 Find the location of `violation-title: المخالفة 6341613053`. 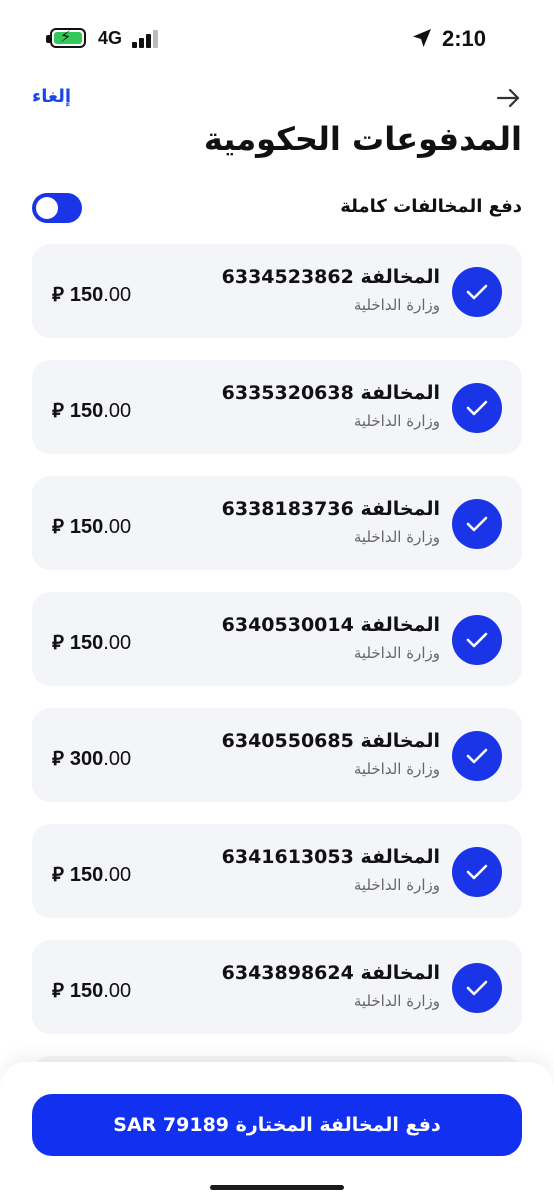

violation-title: المخالفة 6341613053 is located at coordinates (330, 857).